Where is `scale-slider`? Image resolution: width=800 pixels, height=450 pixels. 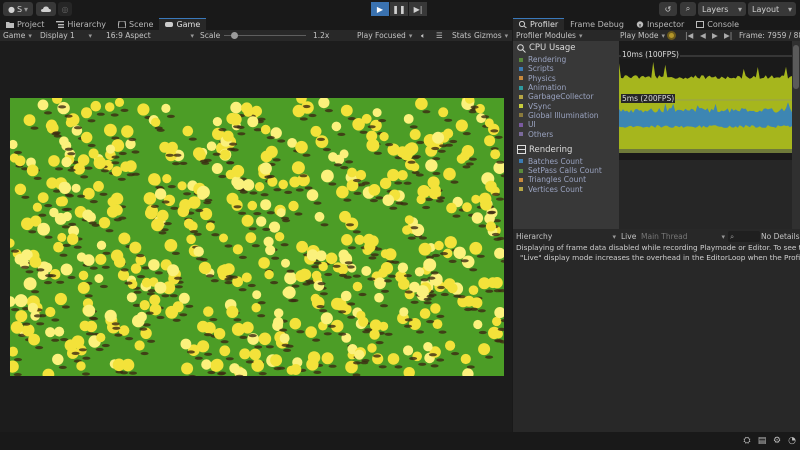
scale-slider is located at coordinates (265, 35).